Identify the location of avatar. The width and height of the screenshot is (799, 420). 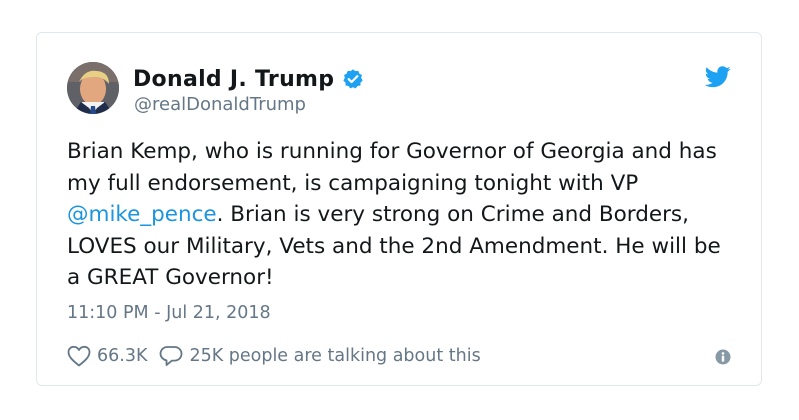
(93, 88).